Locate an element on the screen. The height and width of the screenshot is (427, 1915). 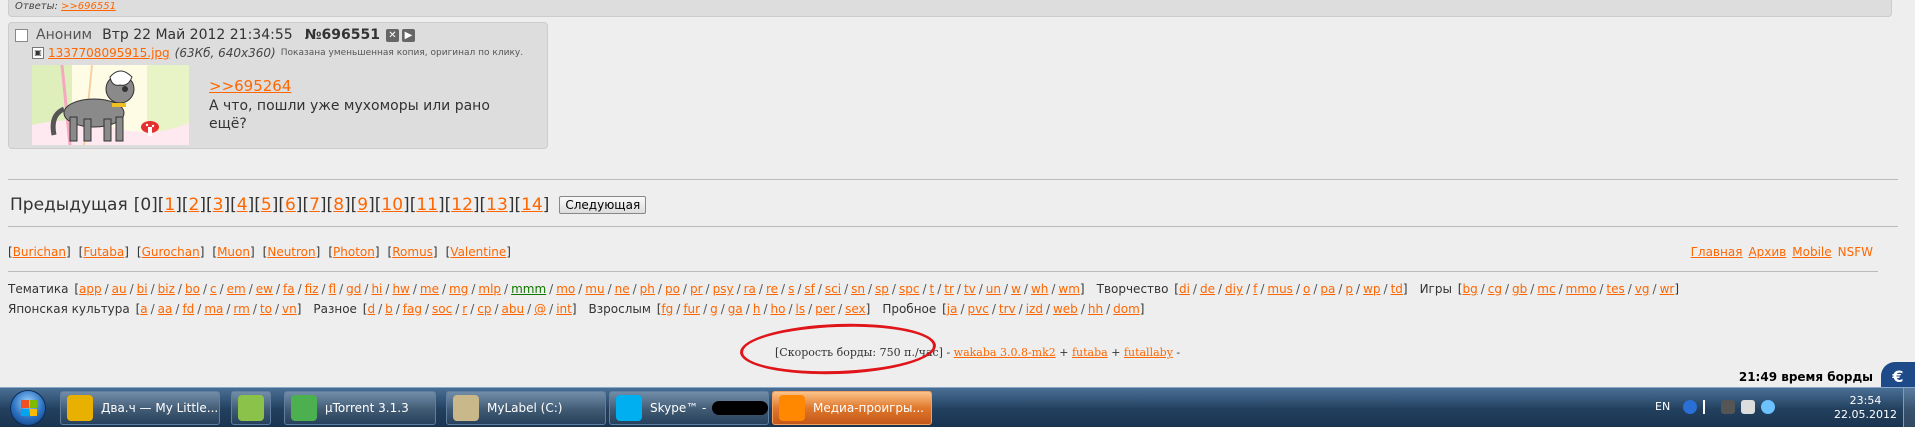
board-link: mc is located at coordinates (1546, 289).